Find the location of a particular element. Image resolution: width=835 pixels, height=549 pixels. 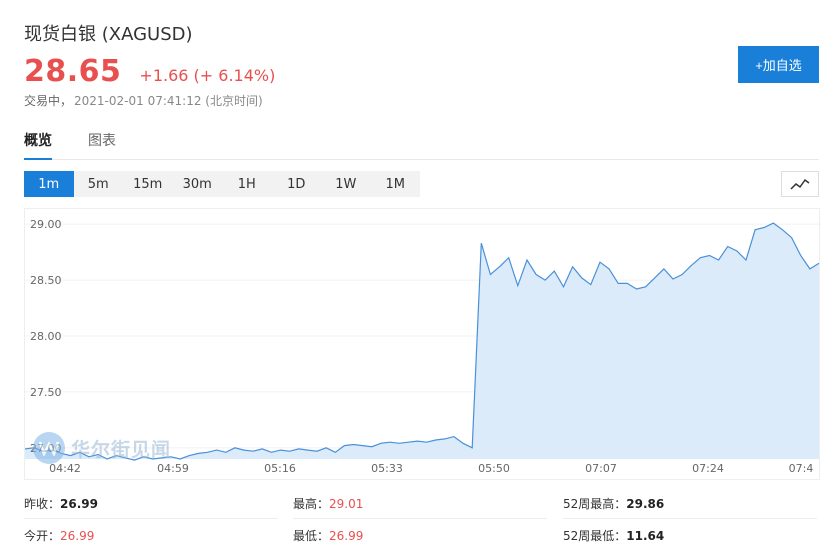

y-tick-label: 29.00 is located at coordinates (46, 224).